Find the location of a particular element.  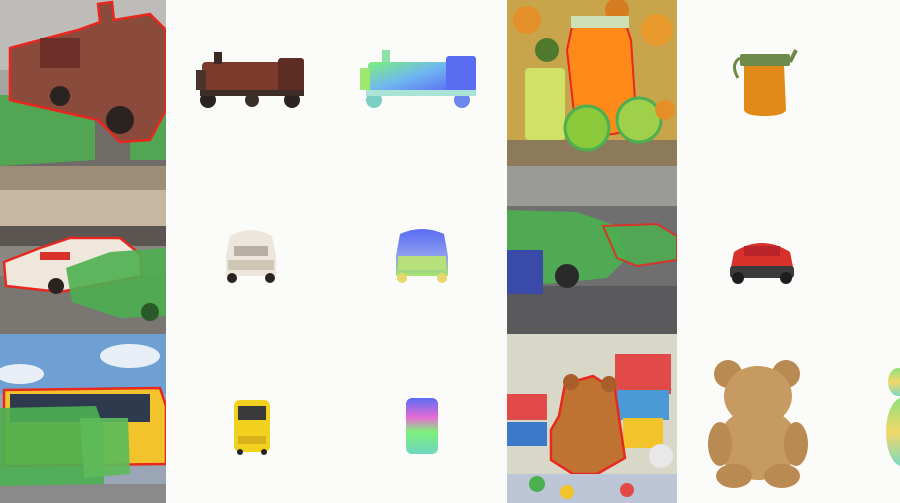

bus-normal is located at coordinates (422, 426).